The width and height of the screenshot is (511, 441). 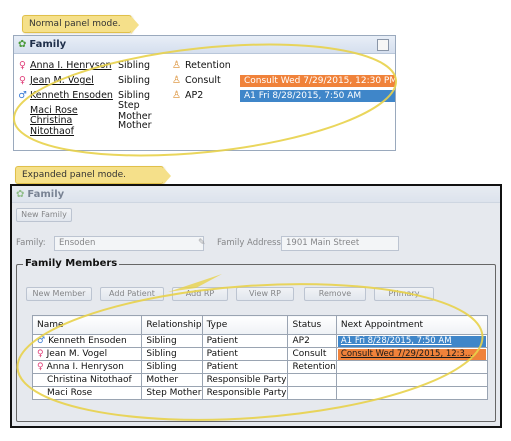 I want to click on toolbar-button: New Member, so click(x=59, y=294).